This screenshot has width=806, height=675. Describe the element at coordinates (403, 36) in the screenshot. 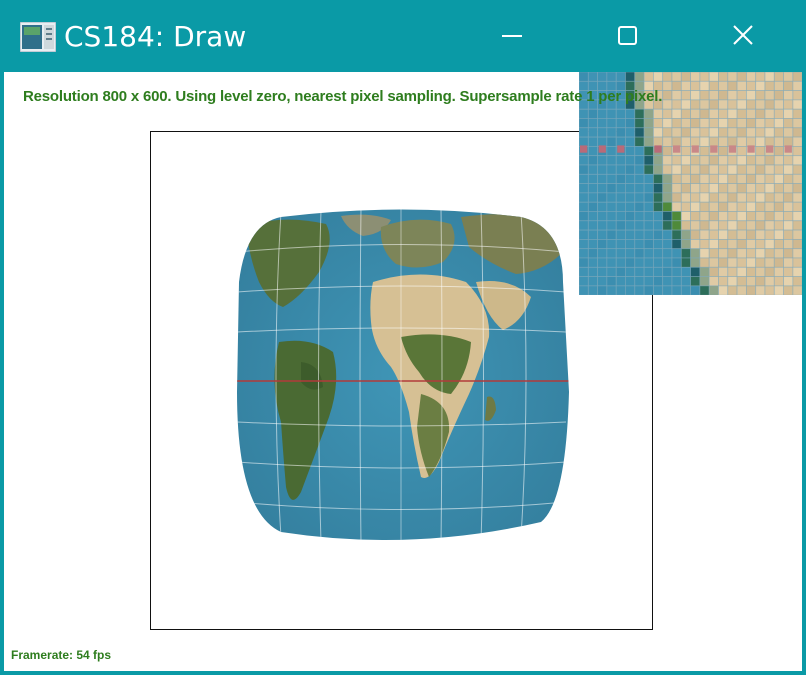

I see `title-bar: CS184: Draw` at that location.